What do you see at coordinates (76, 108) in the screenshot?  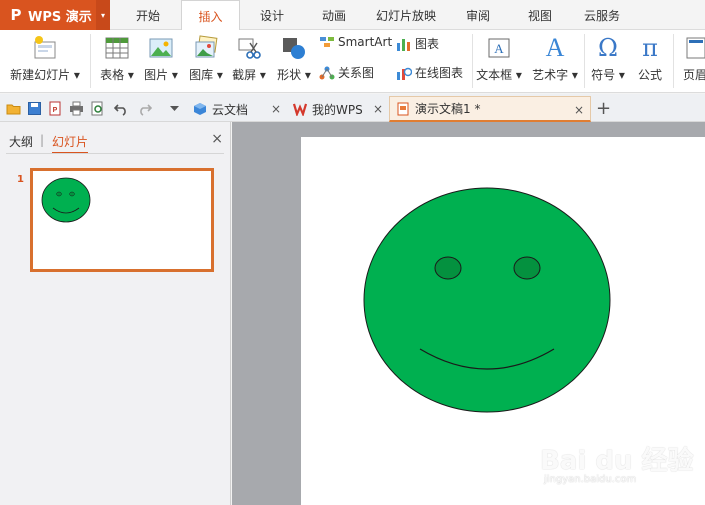 I see `print-icon` at bounding box center [76, 108].